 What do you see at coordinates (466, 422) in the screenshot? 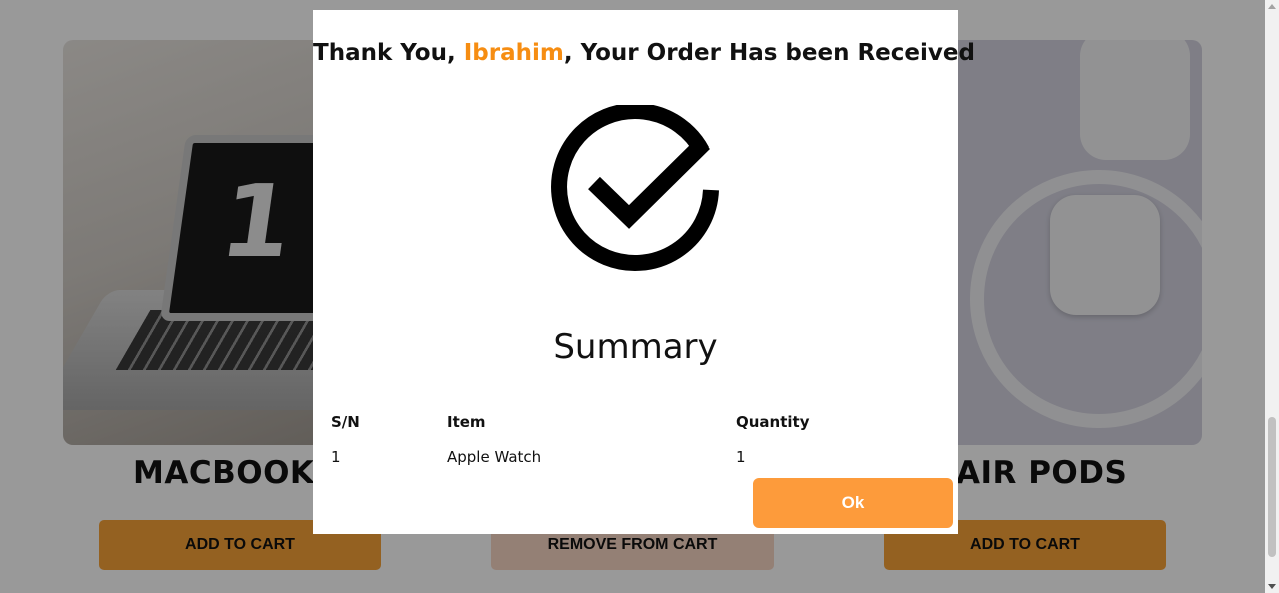
I see `header-item: Item` at bounding box center [466, 422].